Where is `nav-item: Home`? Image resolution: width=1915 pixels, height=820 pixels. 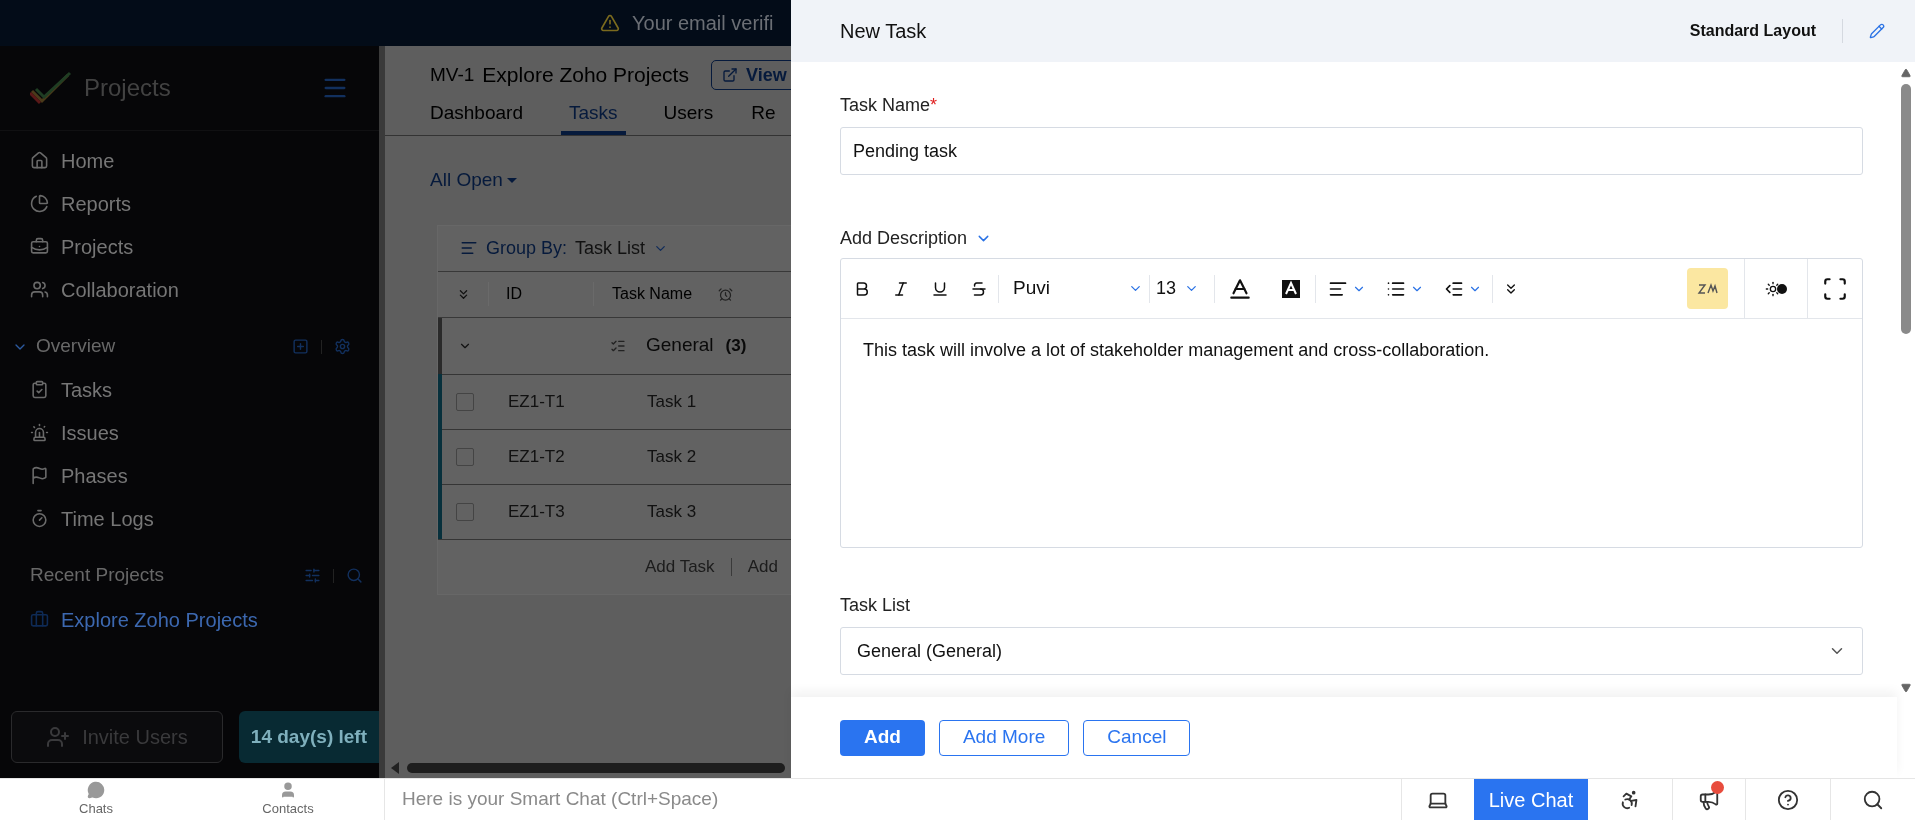 nav-item: Home is located at coordinates (88, 160).